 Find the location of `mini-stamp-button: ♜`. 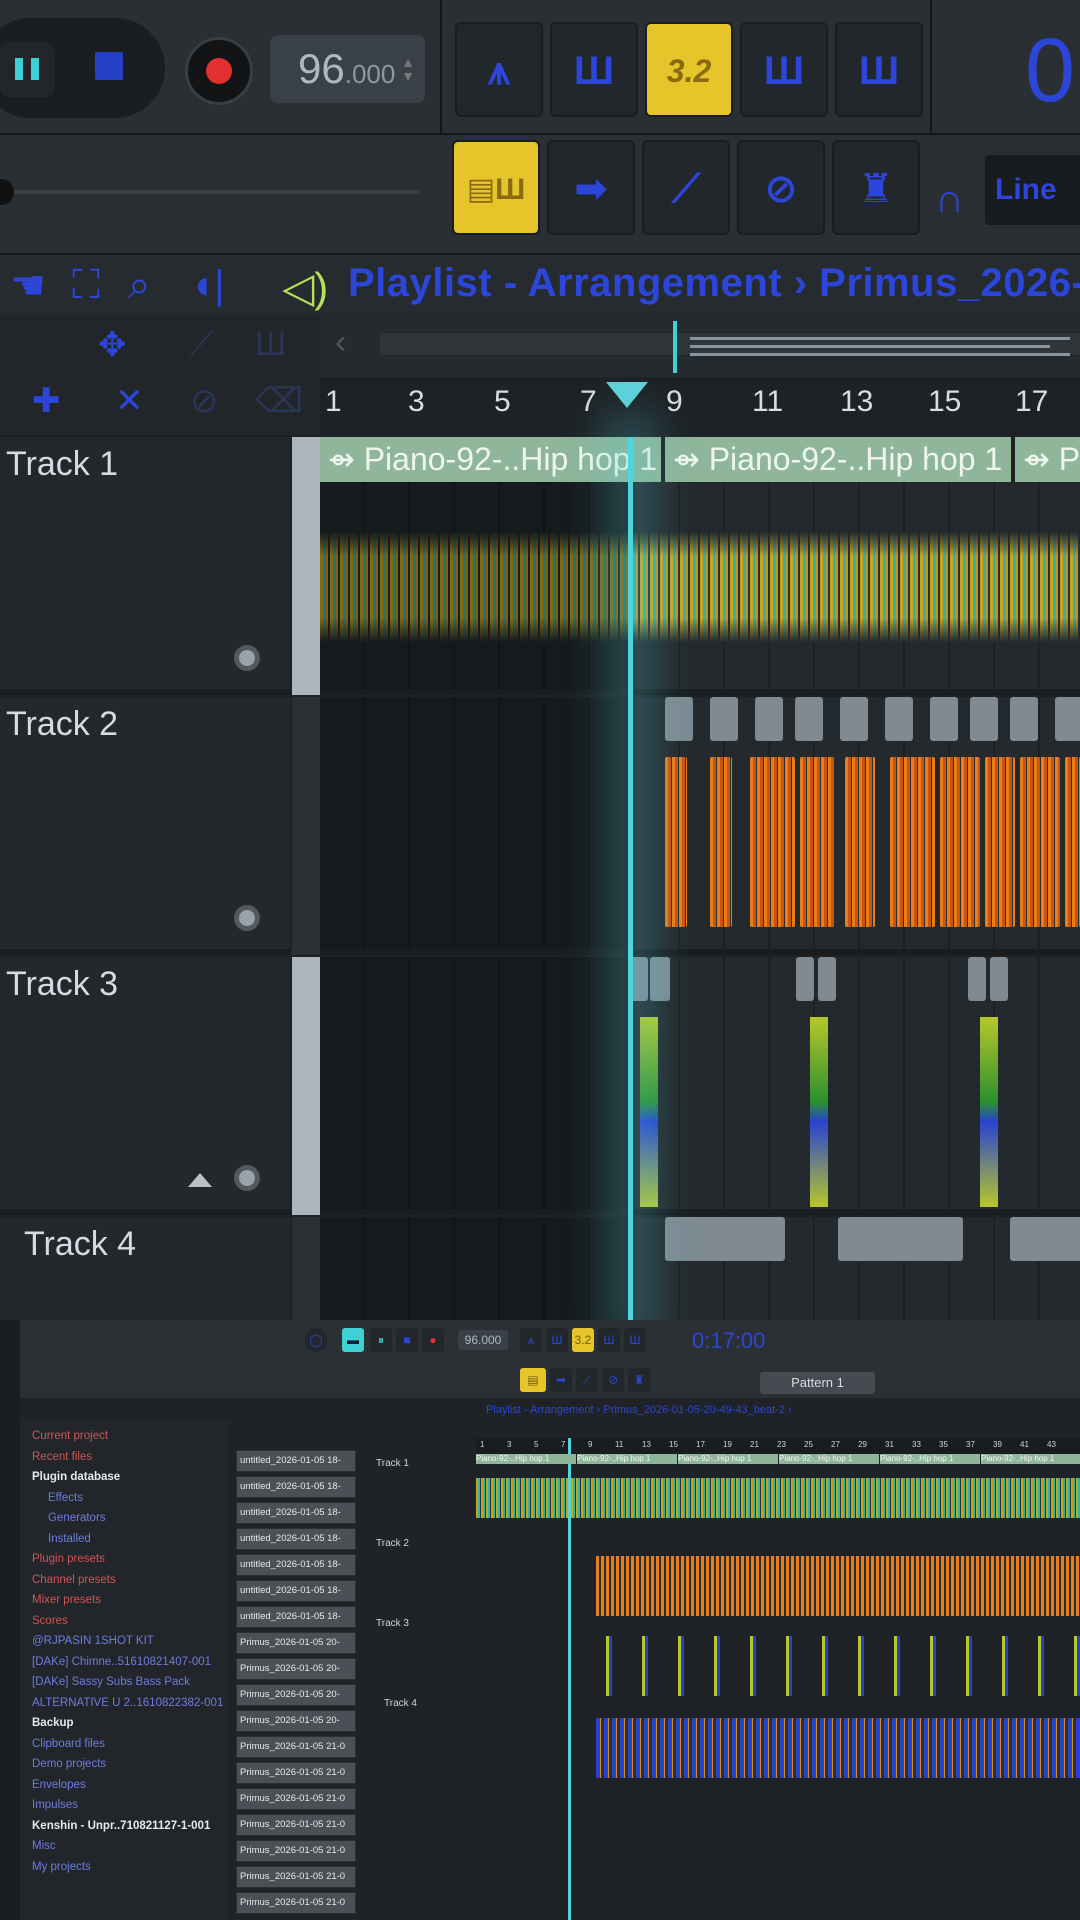

mini-stamp-button: ♜ is located at coordinates (639, 1380).